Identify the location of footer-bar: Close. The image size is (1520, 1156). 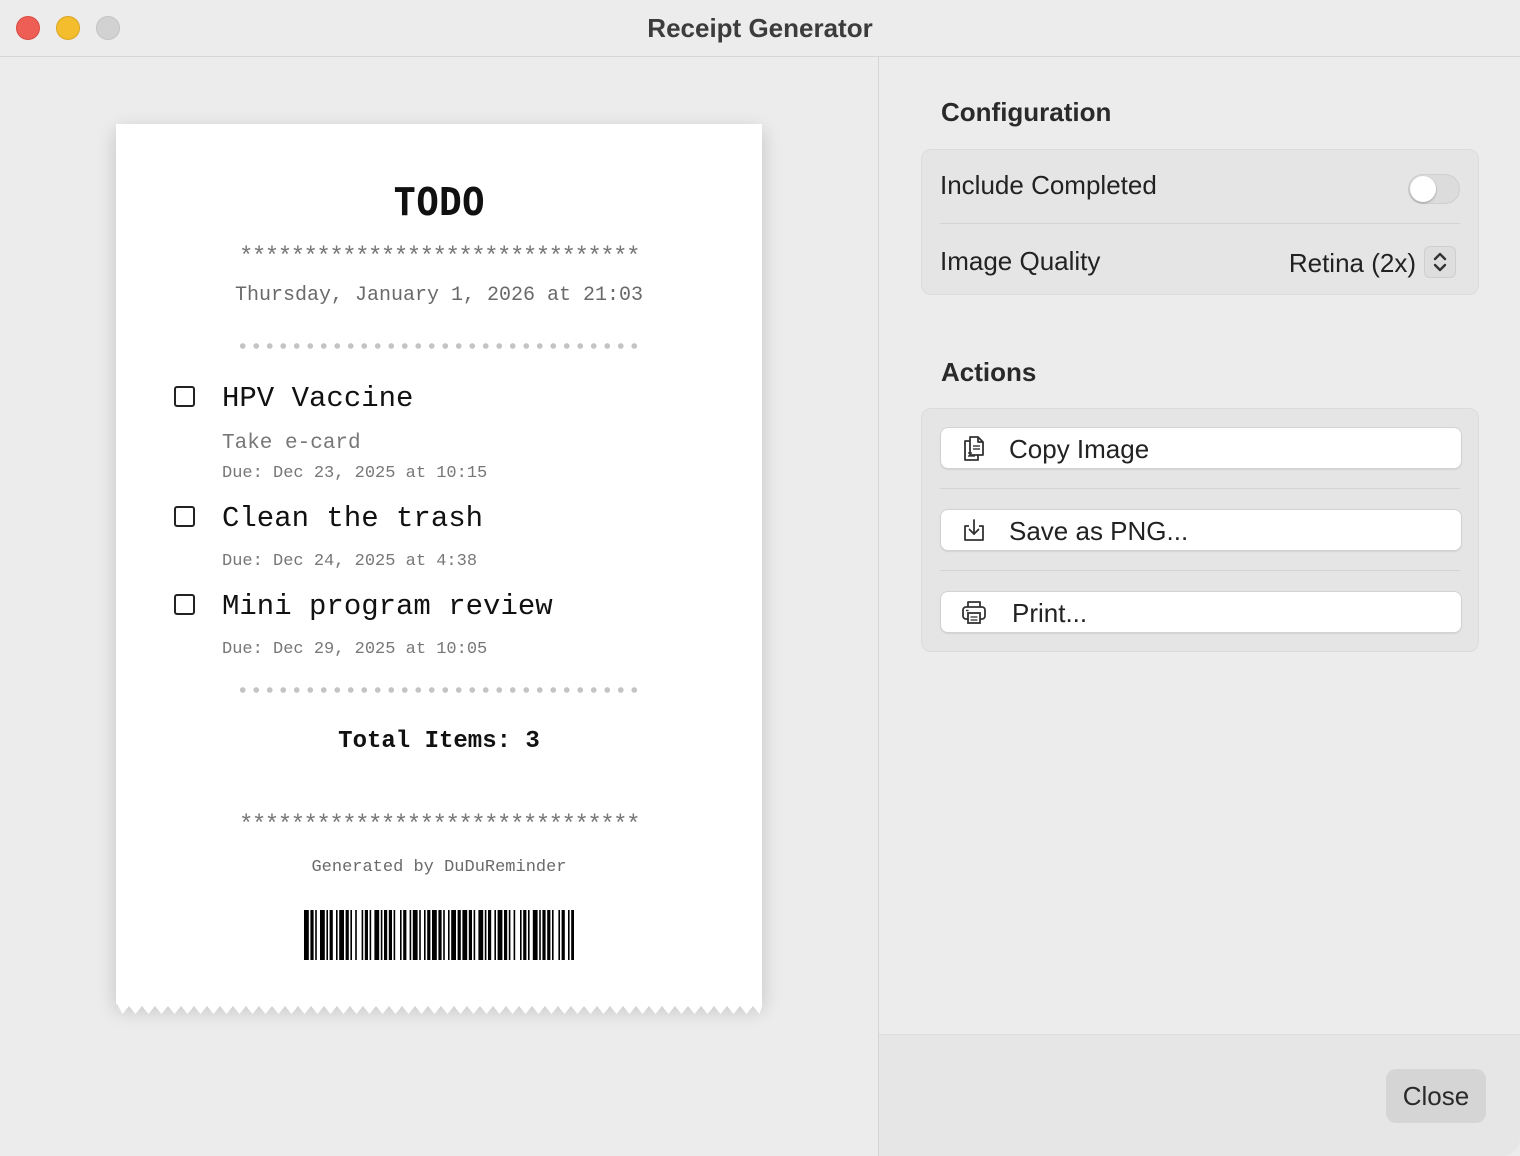
(1199, 1095).